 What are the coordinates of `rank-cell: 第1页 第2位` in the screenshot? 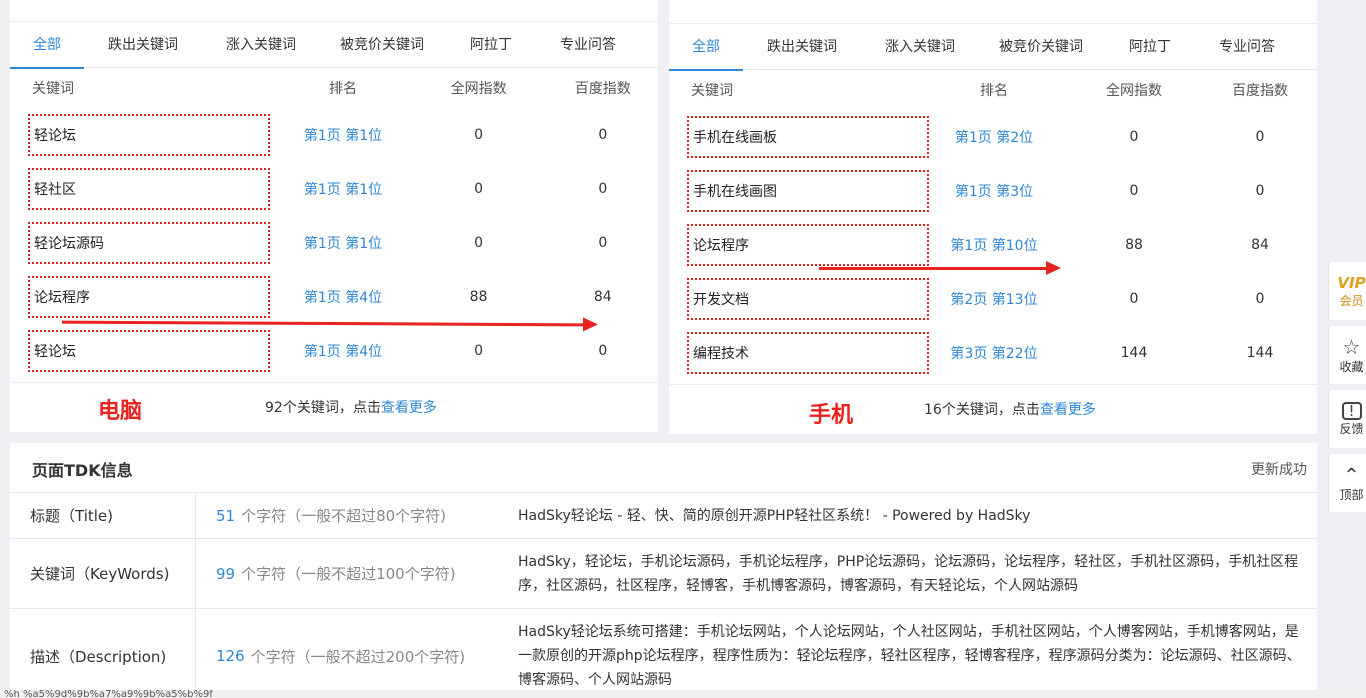 It's located at (994, 137).